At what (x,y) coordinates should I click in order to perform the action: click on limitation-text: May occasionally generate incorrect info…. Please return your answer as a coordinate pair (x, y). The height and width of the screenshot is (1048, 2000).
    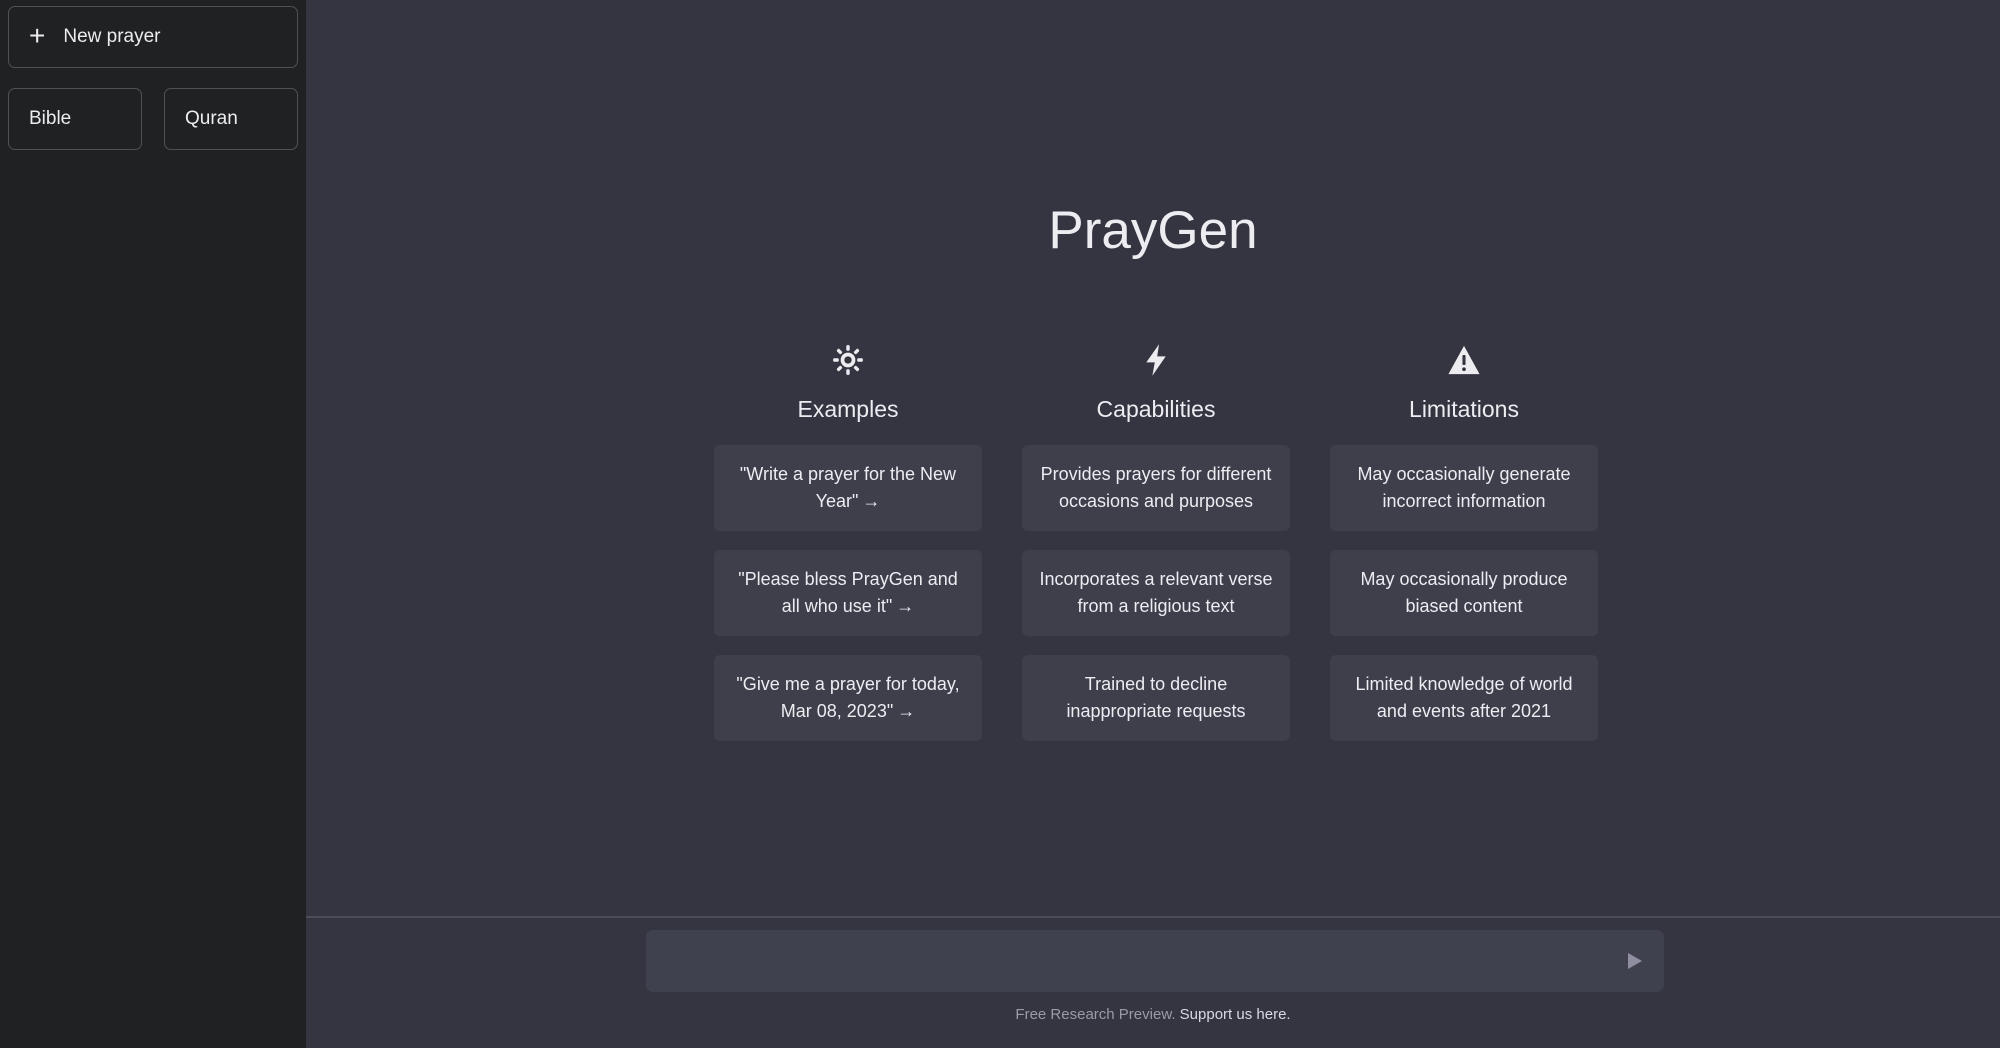
    Looking at the image, I should click on (1464, 487).